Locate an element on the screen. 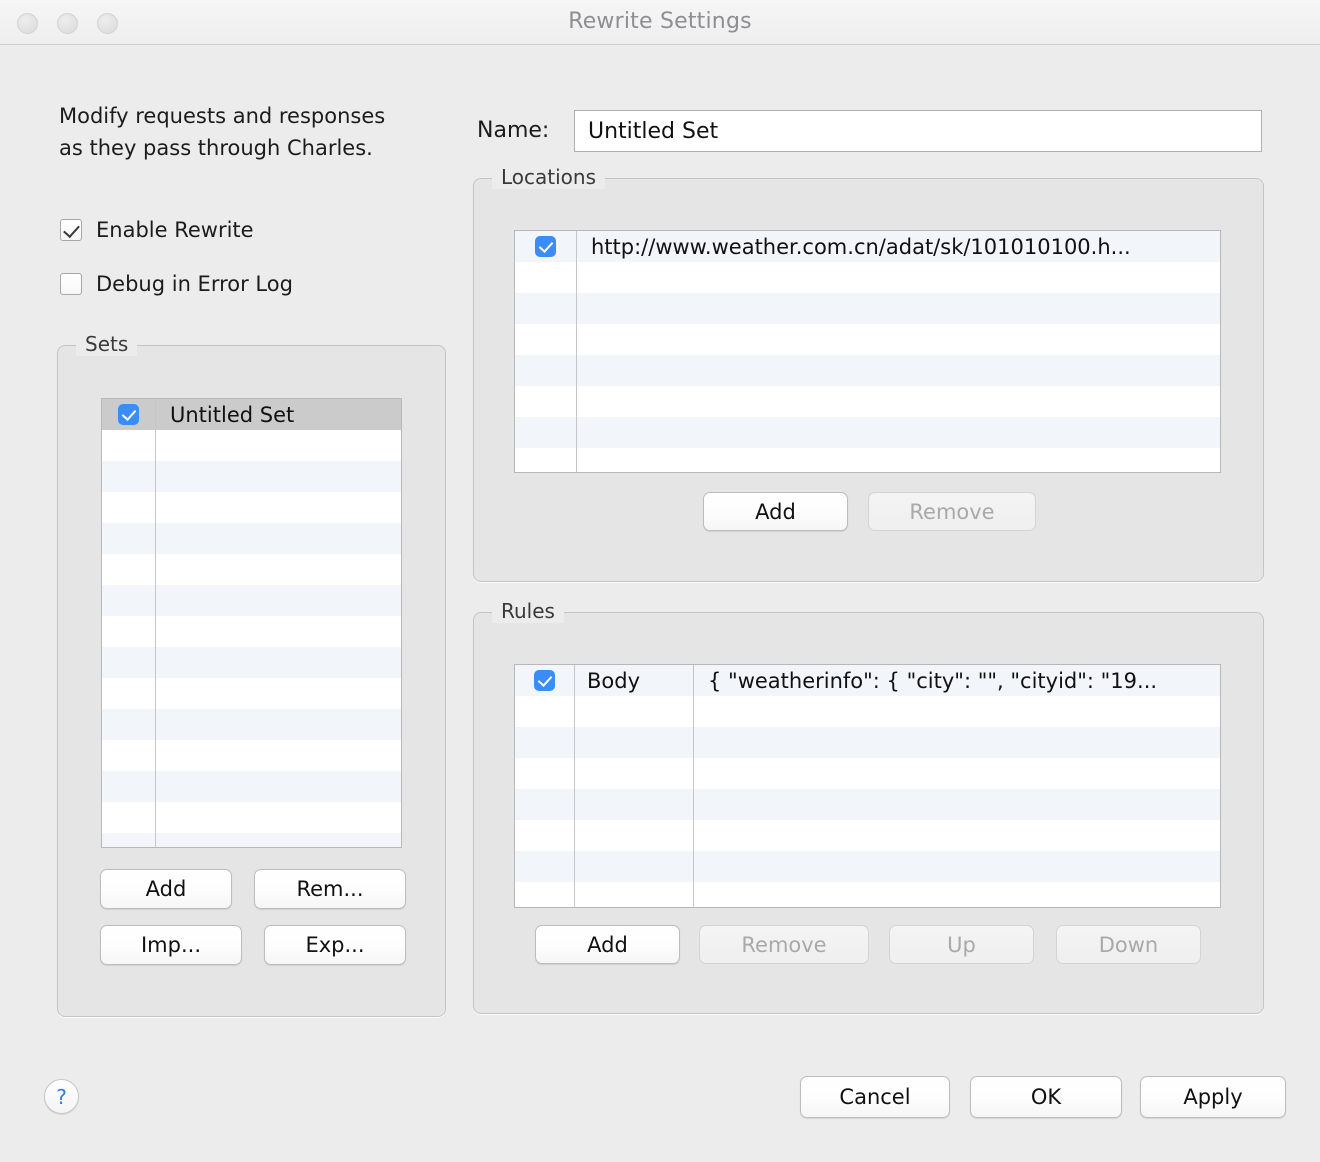  set-enabled-checkbox-cell is located at coordinates (129, 414).